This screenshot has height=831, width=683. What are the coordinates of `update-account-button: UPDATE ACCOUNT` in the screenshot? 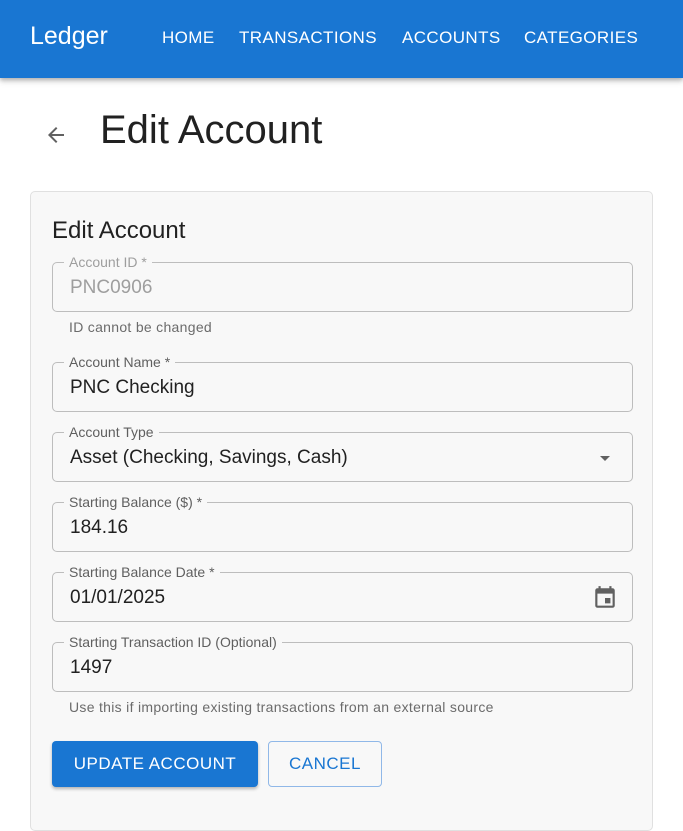 It's located at (155, 764).